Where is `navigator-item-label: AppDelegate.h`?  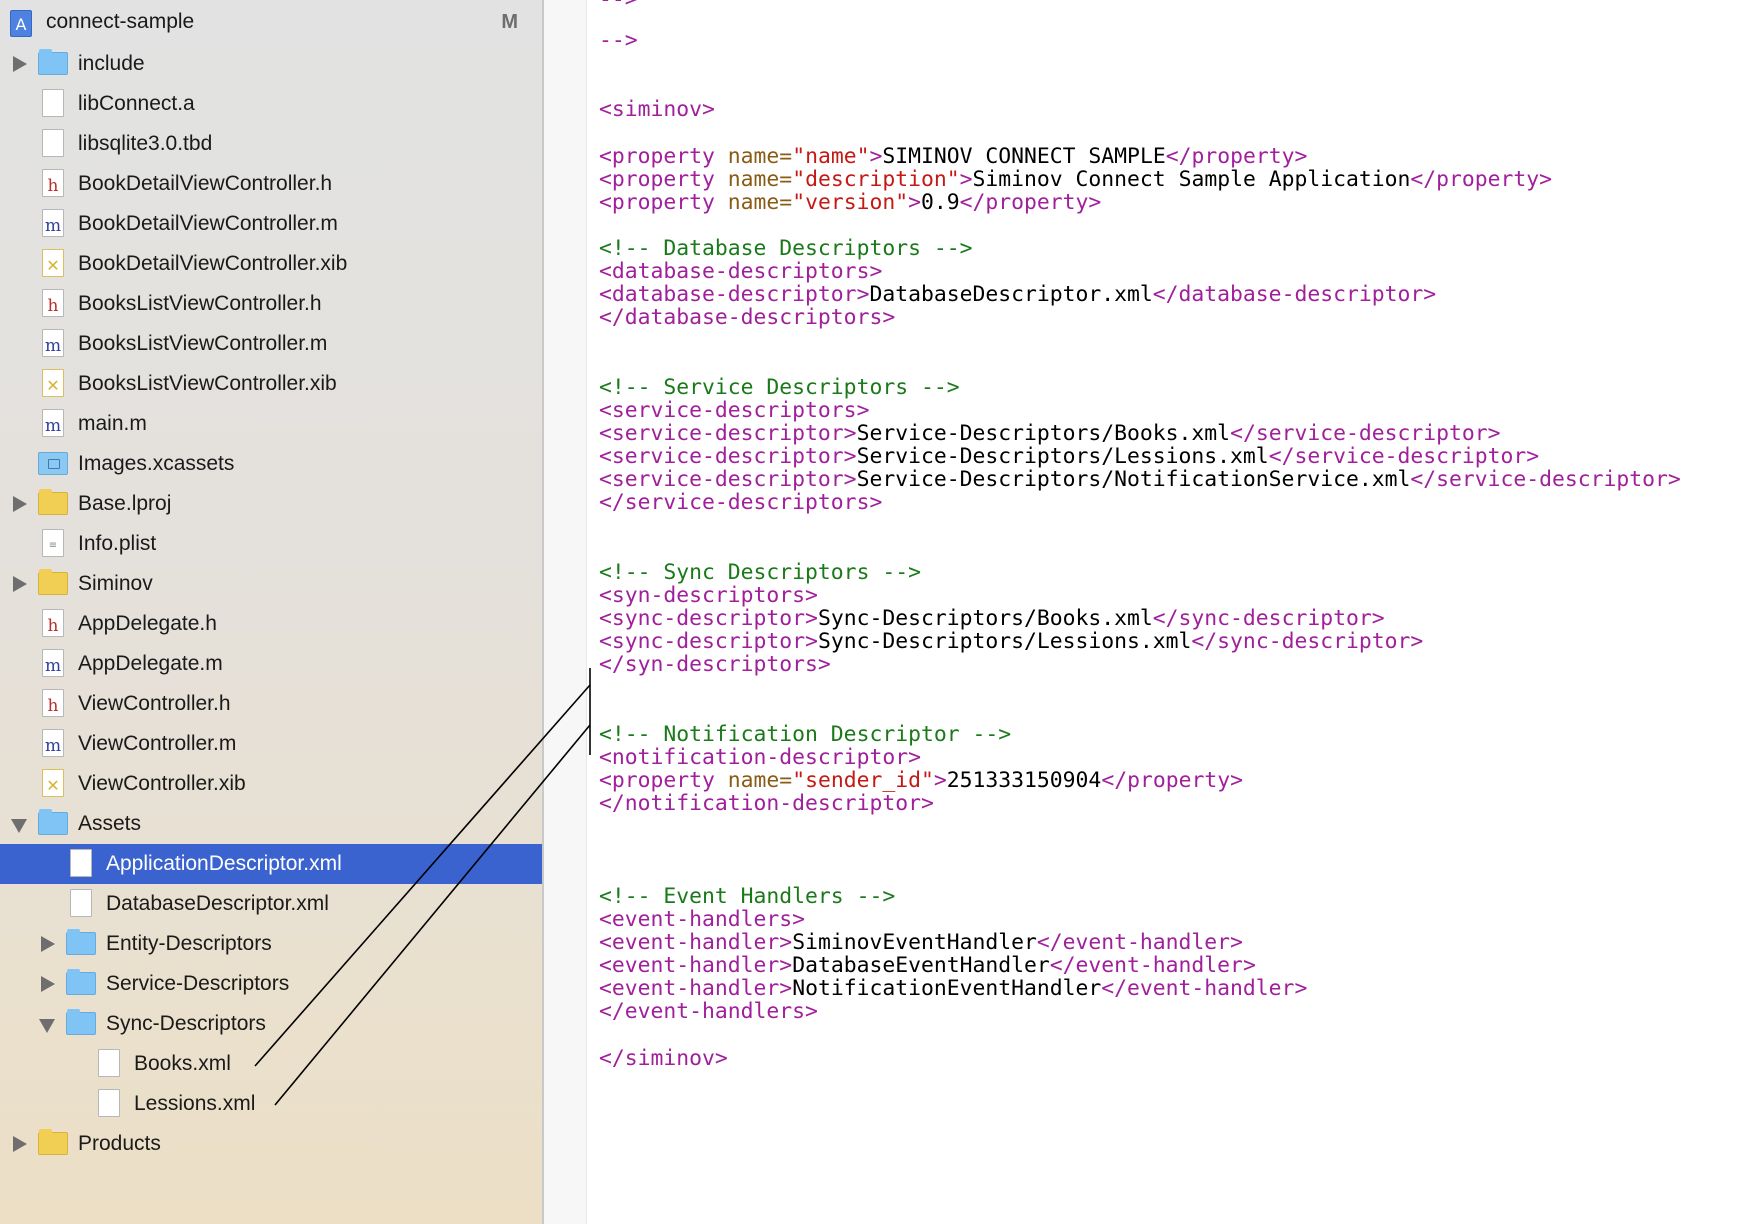 navigator-item-label: AppDelegate.h is located at coordinates (147, 623).